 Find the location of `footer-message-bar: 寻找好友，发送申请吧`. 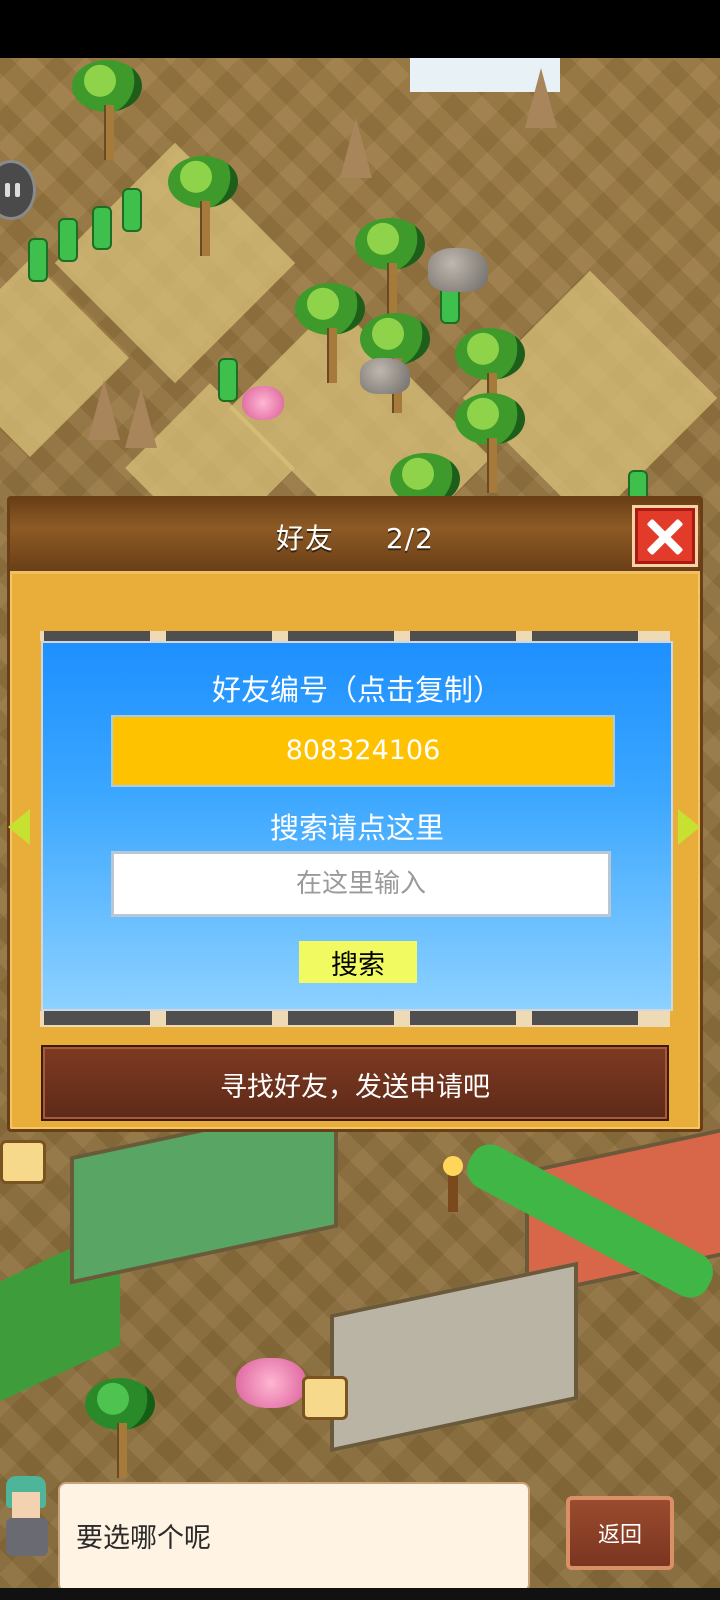

footer-message-bar: 寻找好友，发送申请吧 is located at coordinates (355, 1083).